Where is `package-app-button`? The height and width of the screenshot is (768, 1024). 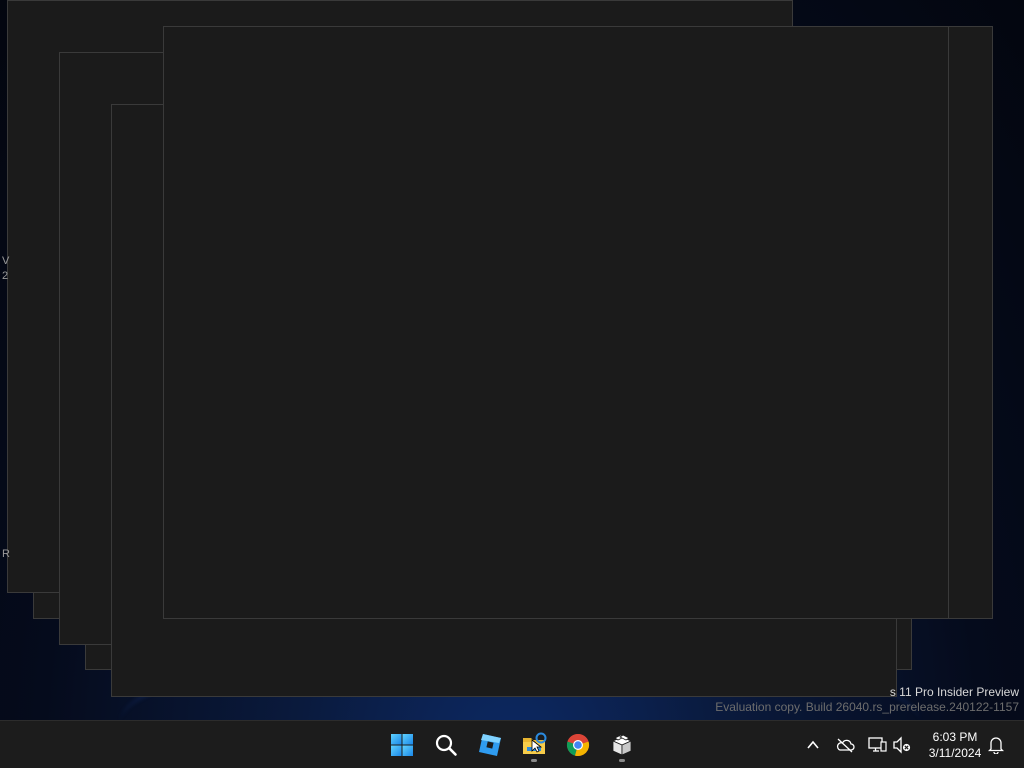
package-app-button is located at coordinates (622, 745).